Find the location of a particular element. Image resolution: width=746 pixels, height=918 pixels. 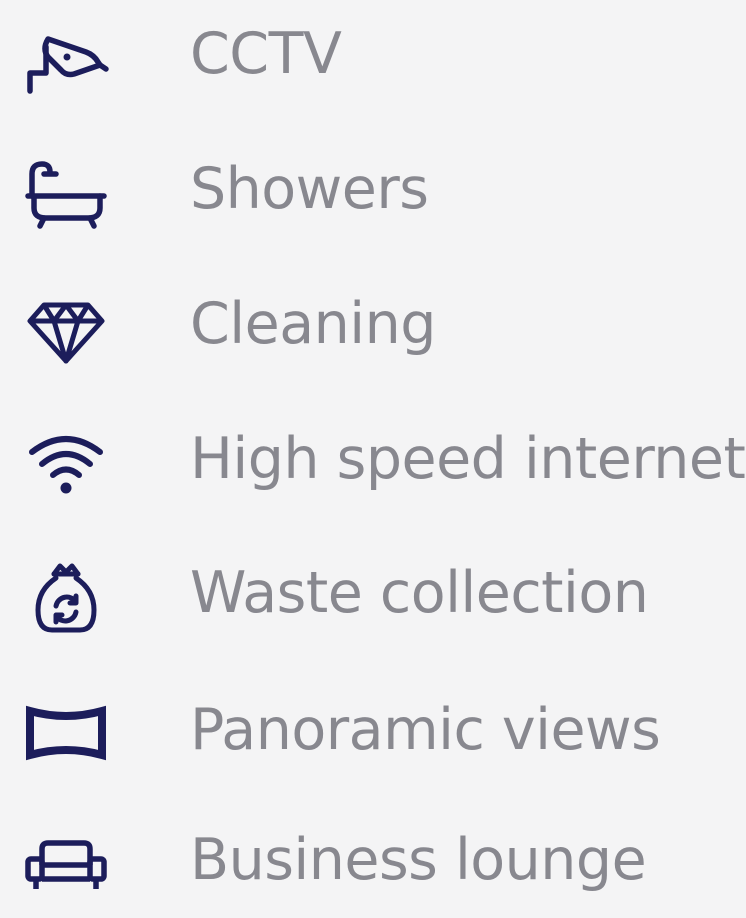

amenity-item-cctv: CCTV is located at coordinates (373, 57).